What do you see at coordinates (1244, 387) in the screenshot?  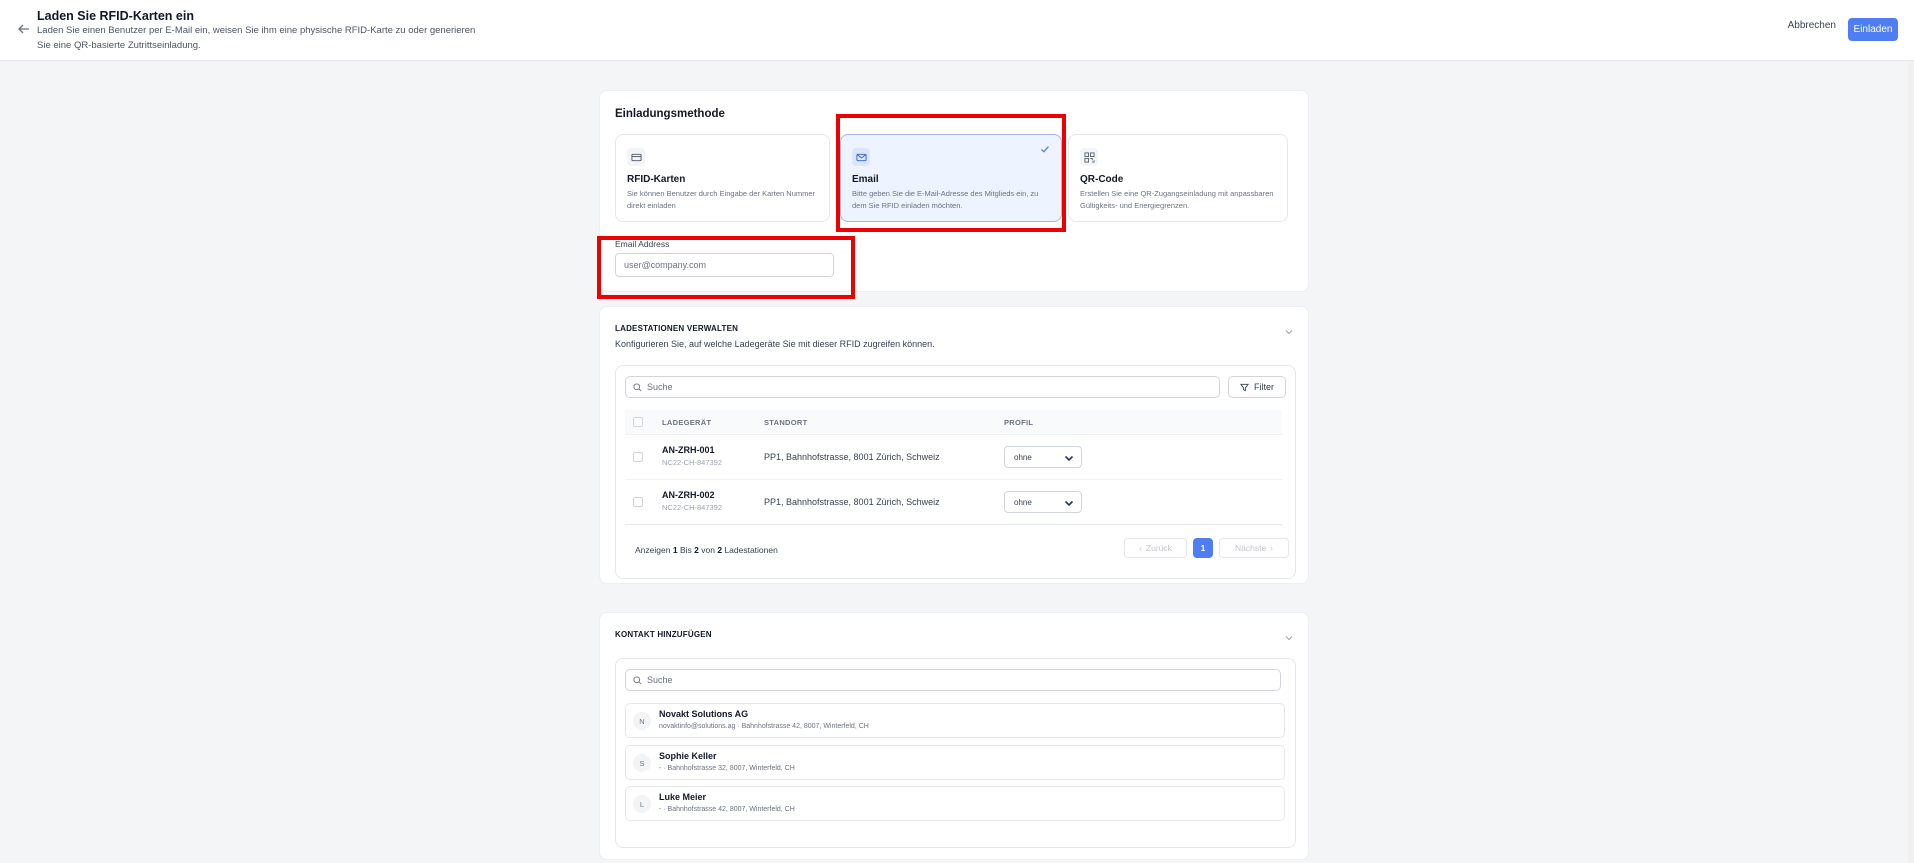 I see `filter-icon` at bounding box center [1244, 387].